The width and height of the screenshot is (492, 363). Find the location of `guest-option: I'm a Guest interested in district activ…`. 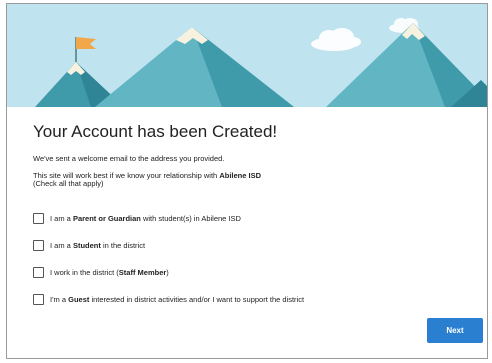

guest-option: I'm a Guest interested in district activ… is located at coordinates (168, 299).